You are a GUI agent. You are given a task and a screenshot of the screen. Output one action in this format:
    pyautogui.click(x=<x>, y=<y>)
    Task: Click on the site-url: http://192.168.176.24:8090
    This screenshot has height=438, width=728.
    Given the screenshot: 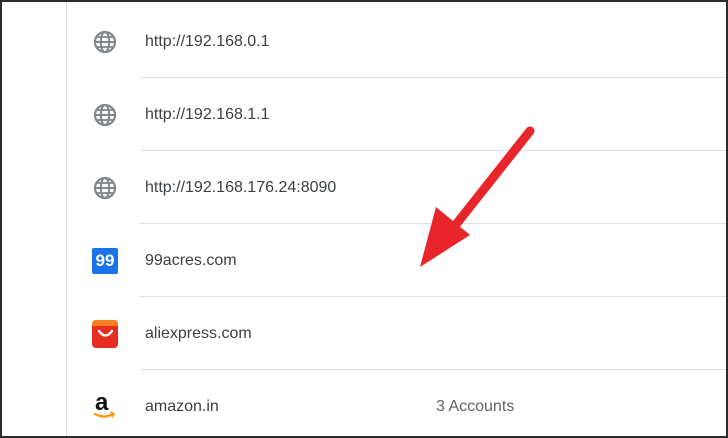 What is the action you would take?
    pyautogui.click(x=241, y=187)
    